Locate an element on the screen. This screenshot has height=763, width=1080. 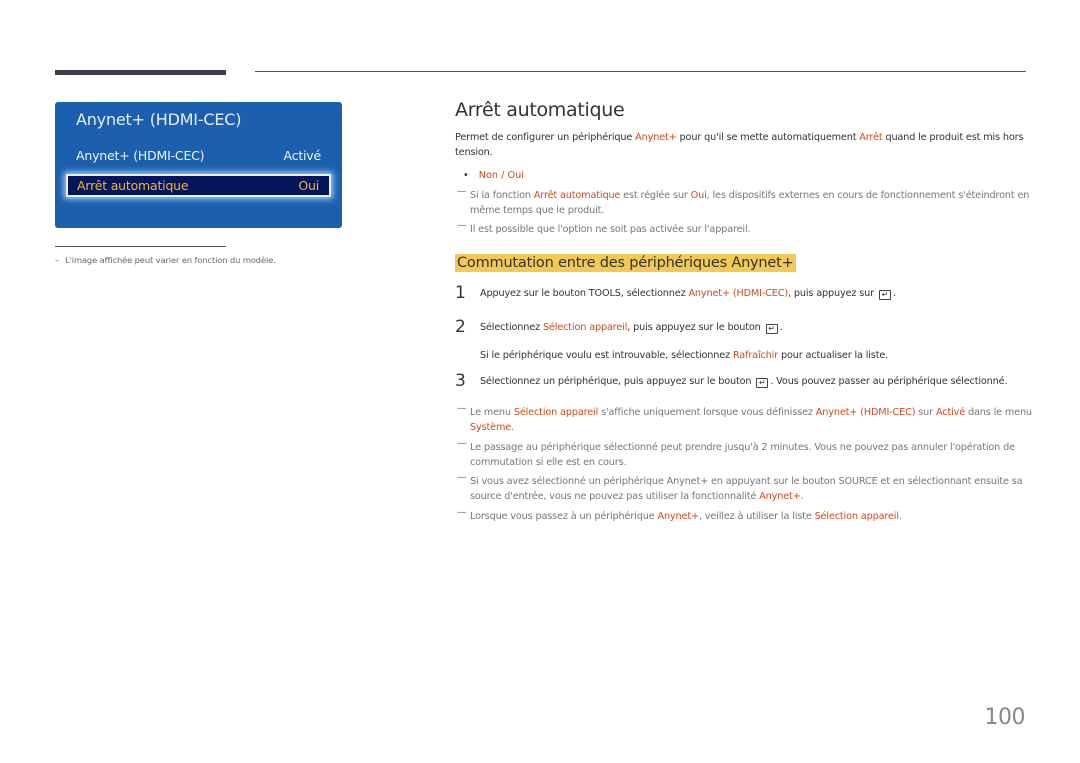
text: Le menu is located at coordinates (492, 412).